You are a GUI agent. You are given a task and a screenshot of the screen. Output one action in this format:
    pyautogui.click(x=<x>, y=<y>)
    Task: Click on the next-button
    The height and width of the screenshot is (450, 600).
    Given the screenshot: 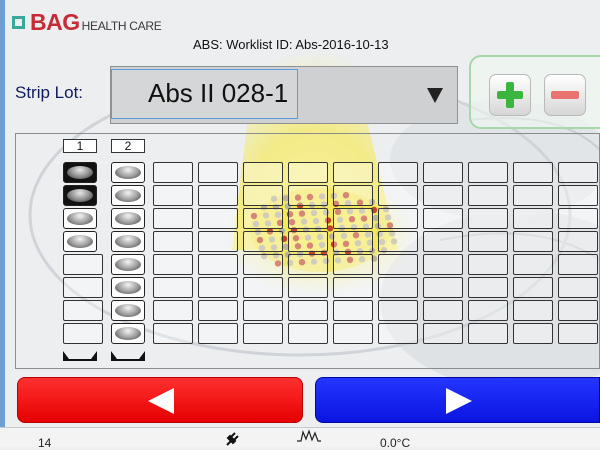 What is the action you would take?
    pyautogui.click(x=457, y=400)
    